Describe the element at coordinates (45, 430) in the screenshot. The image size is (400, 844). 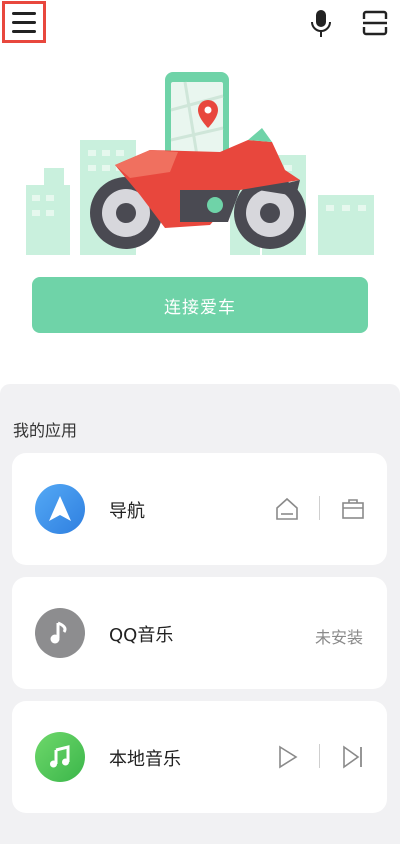
I see `section-title-my-apps: 我的应用` at that location.